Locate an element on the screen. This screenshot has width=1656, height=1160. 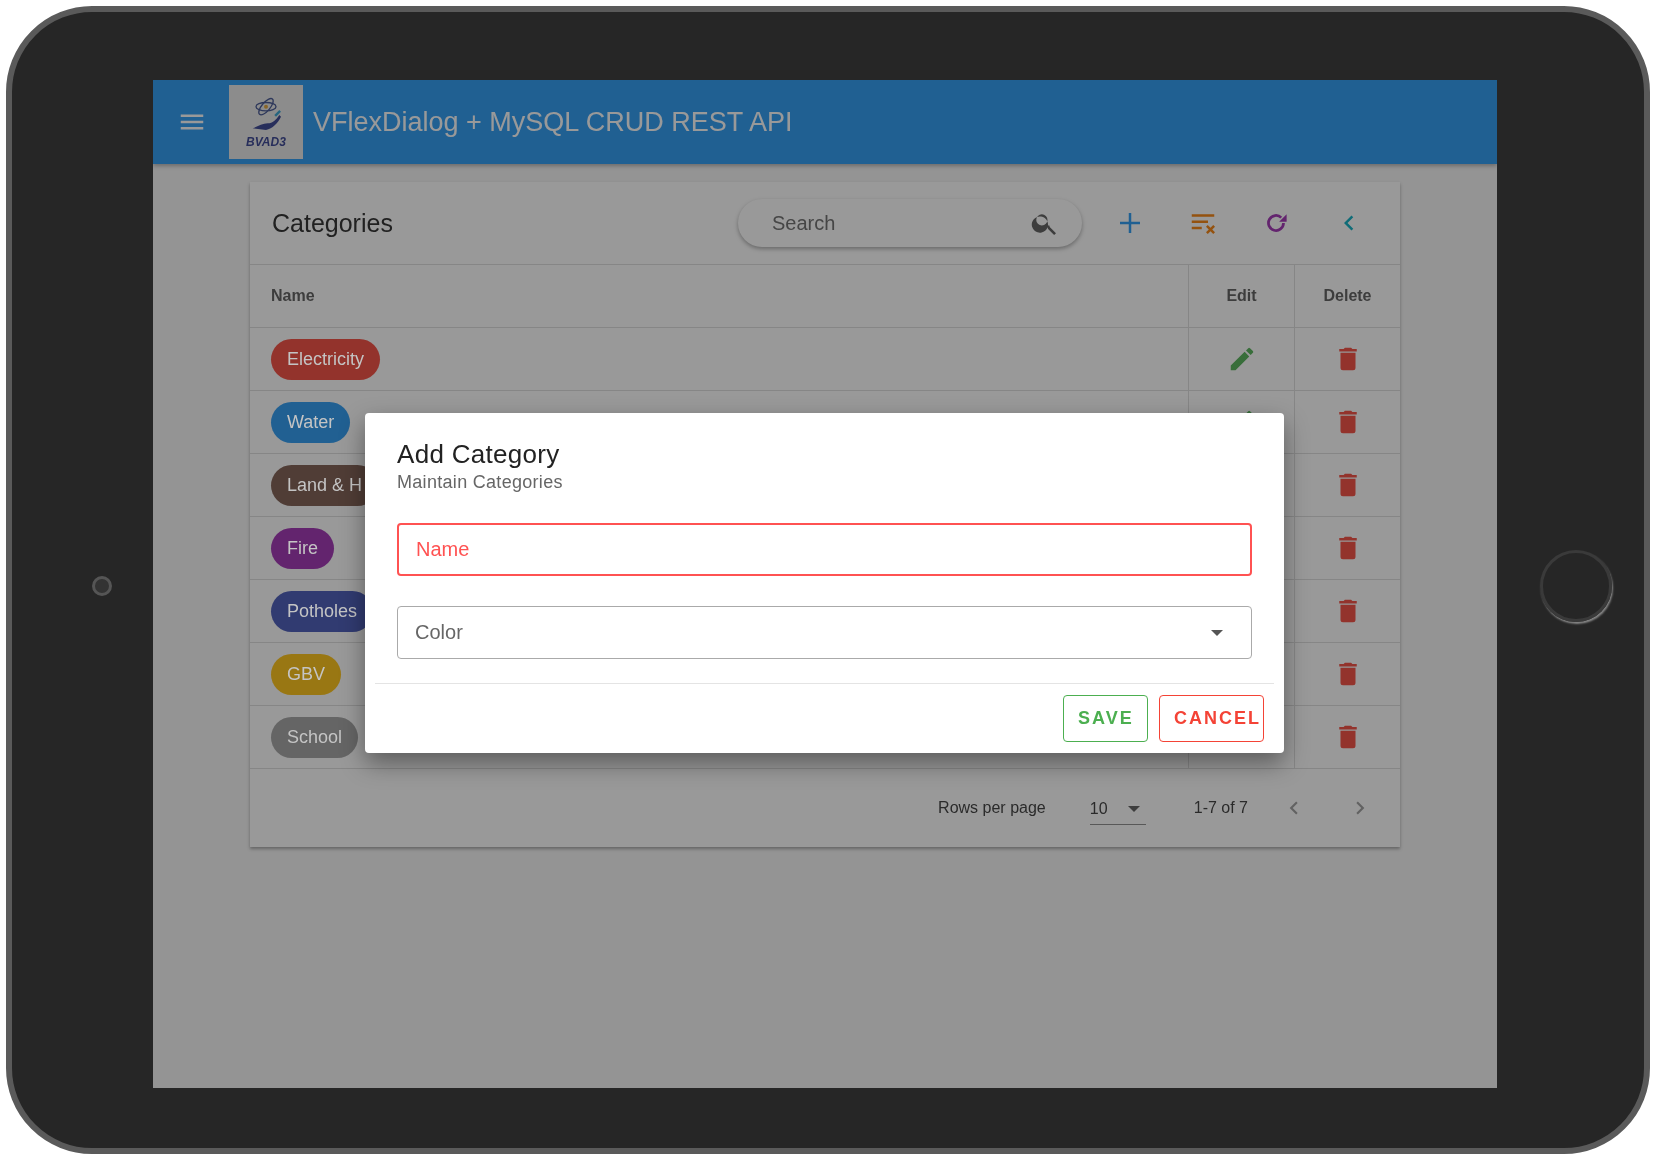
rows-per-page-label: Rows per page is located at coordinates (992, 808).